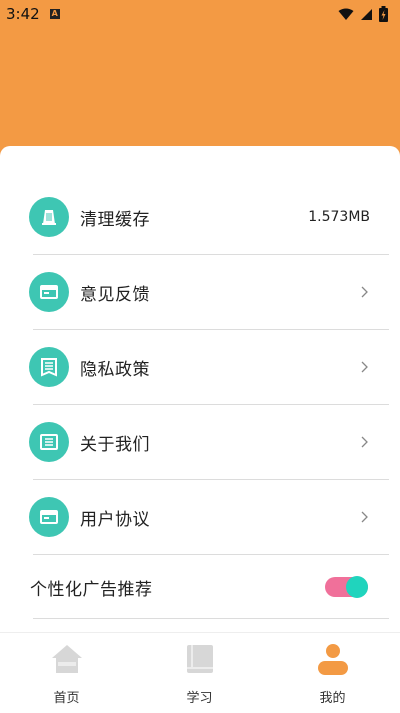 Image resolution: width=400 pixels, height=713 pixels. What do you see at coordinates (200, 517) in the screenshot?
I see `user-agreement-row: 用户协议` at bounding box center [200, 517].